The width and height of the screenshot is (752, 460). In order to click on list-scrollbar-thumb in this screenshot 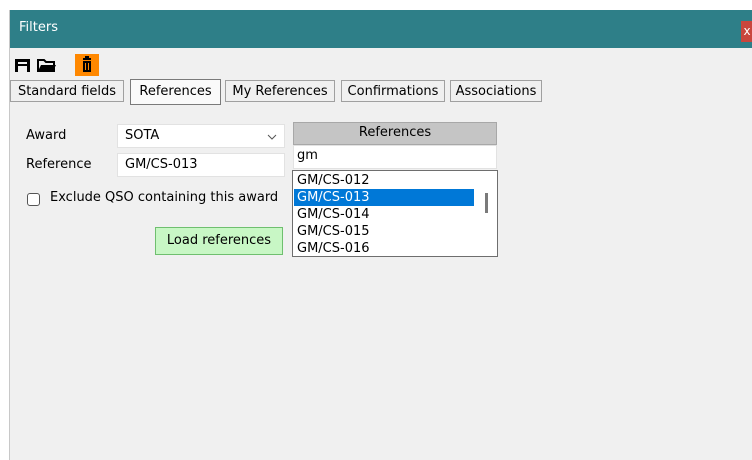, I will do `click(486, 203)`.